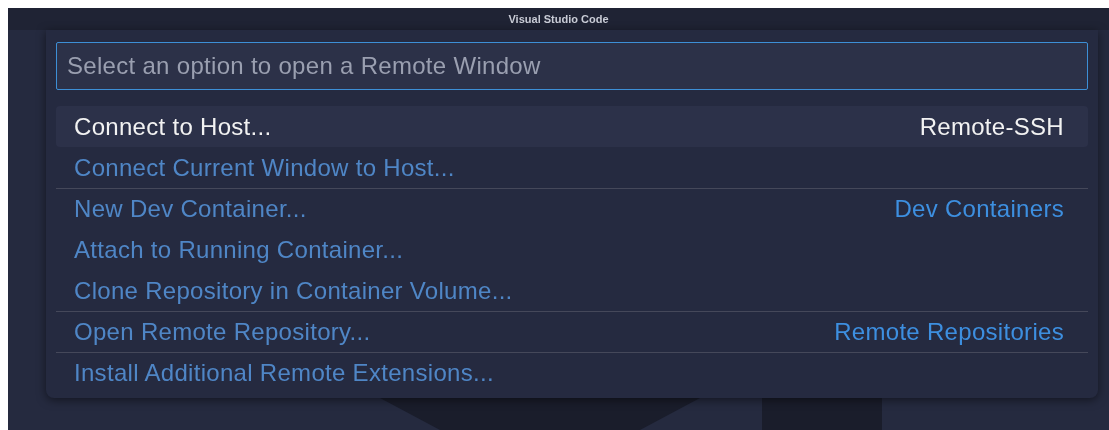 The image size is (1109, 430). I want to click on window-title: Visual Studio Code, so click(558, 19).